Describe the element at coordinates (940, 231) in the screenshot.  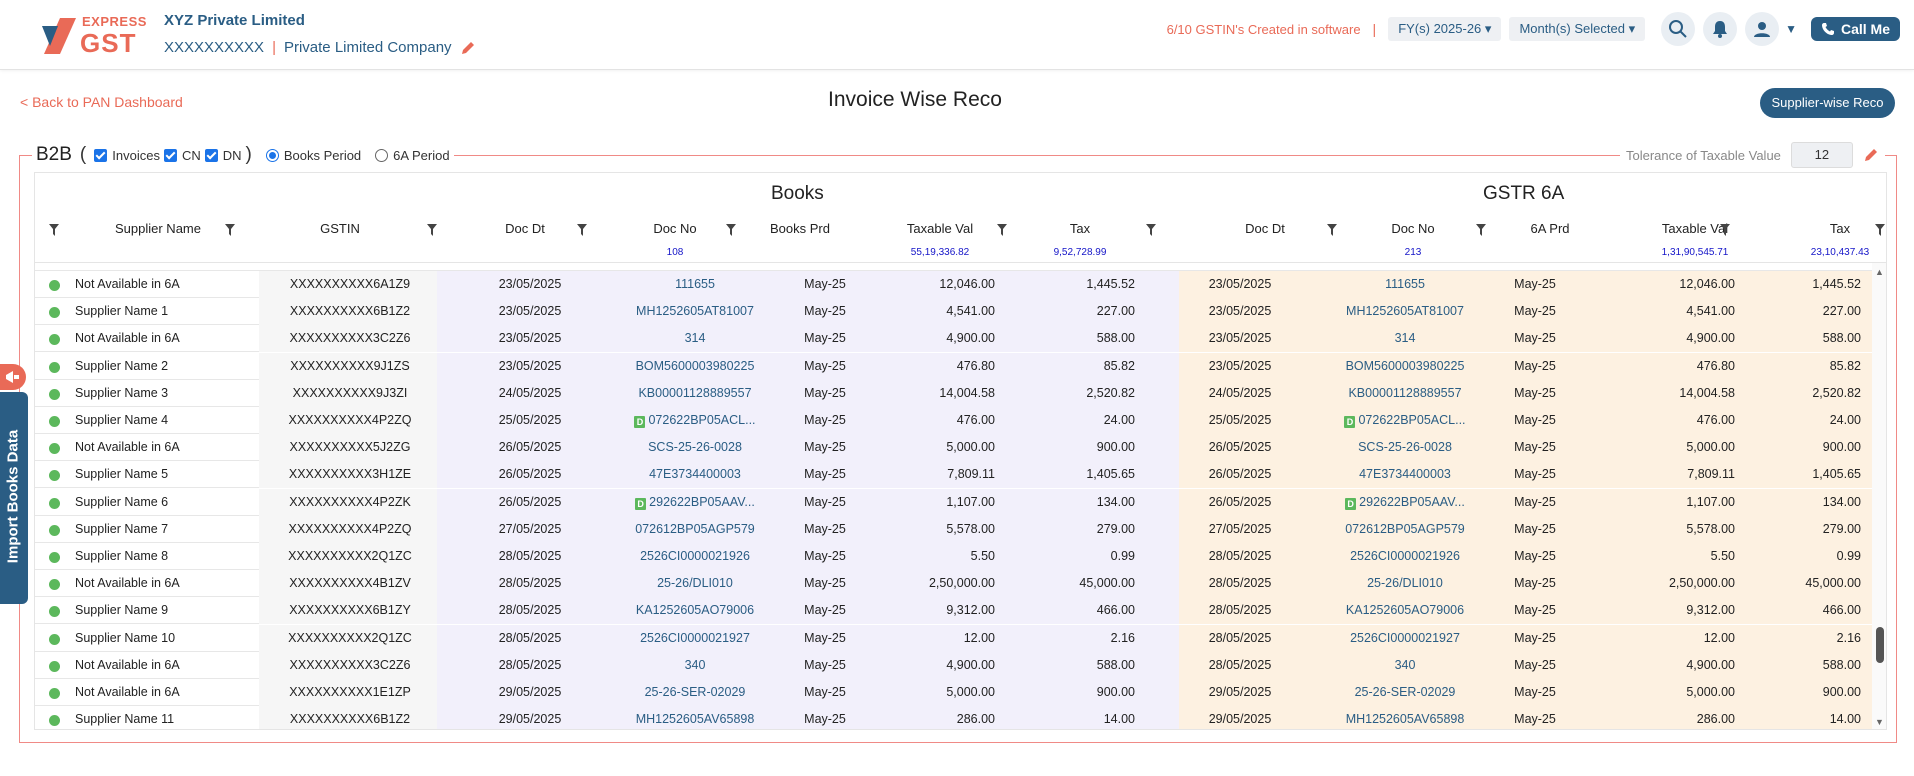
I see `col-books-taxable-val: Taxable Val` at that location.